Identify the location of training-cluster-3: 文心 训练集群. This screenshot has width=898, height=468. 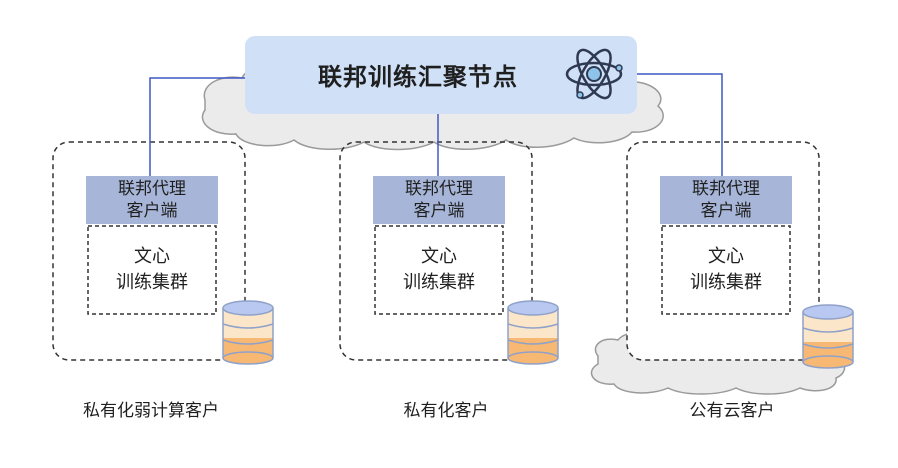
(726, 270).